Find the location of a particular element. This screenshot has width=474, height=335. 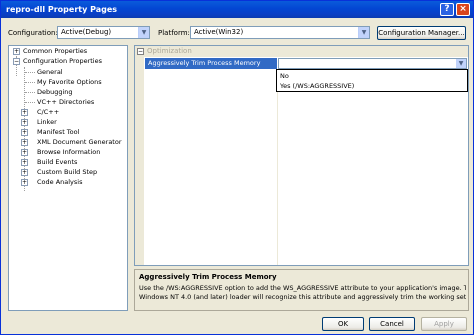

tree-item-code-analysis: Code Analysis is located at coordinates (60, 182).